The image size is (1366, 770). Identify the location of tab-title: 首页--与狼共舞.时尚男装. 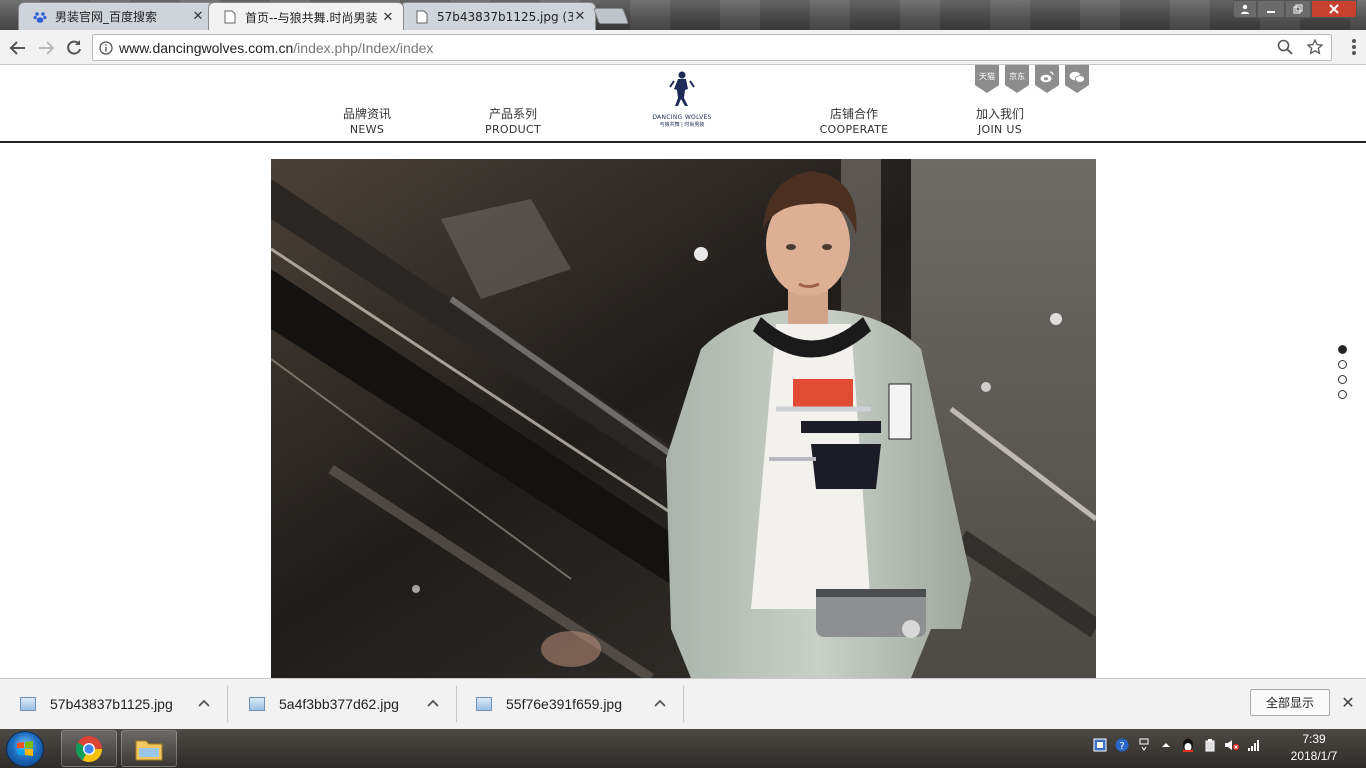
(311, 17).